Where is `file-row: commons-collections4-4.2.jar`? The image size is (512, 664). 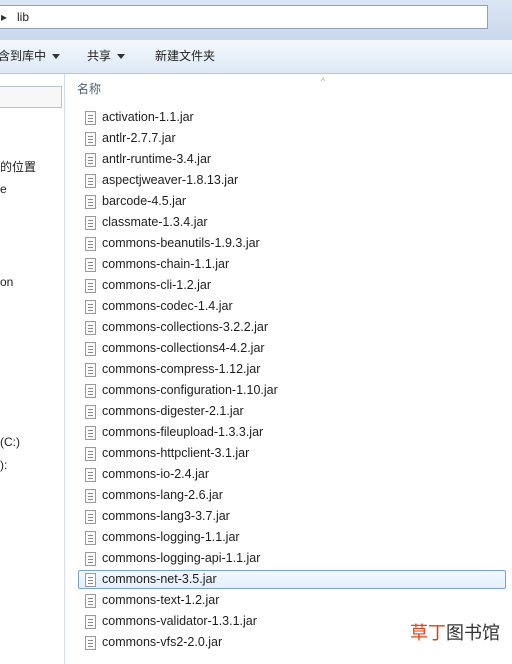
file-row: commons-collections4-4.2.jar is located at coordinates (292, 349).